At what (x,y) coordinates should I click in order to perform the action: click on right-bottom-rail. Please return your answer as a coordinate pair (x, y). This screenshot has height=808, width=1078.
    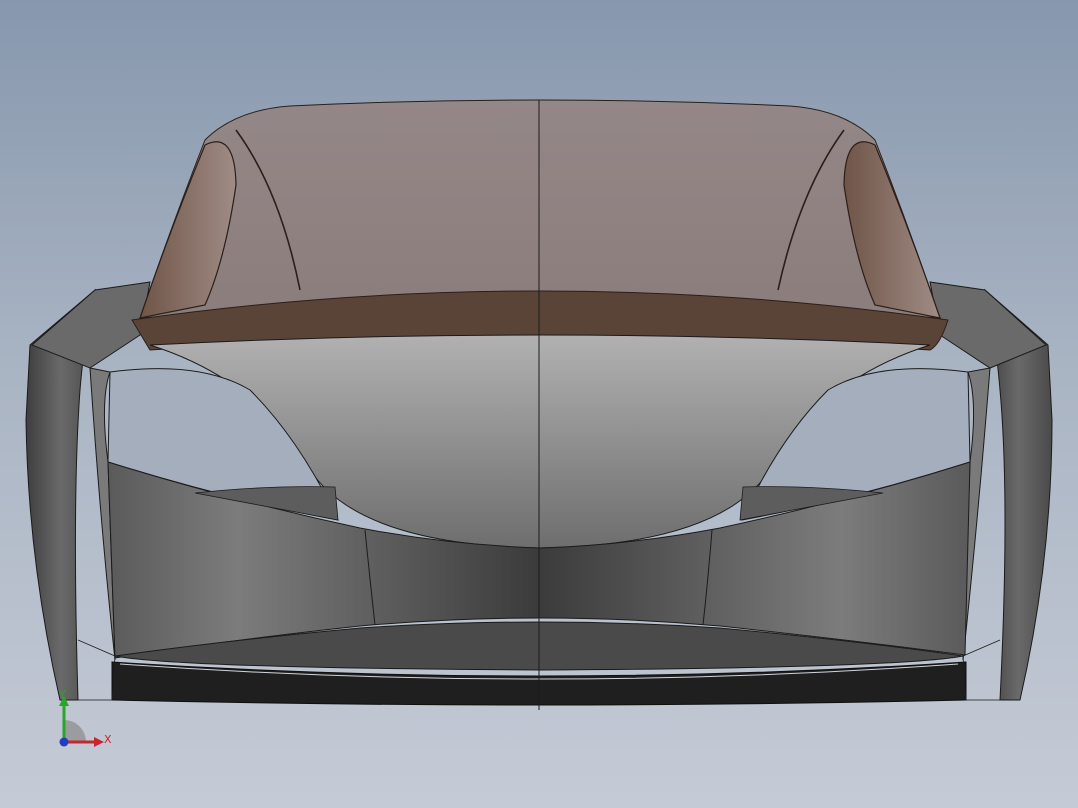
    Looking at the image, I should click on (981, 670).